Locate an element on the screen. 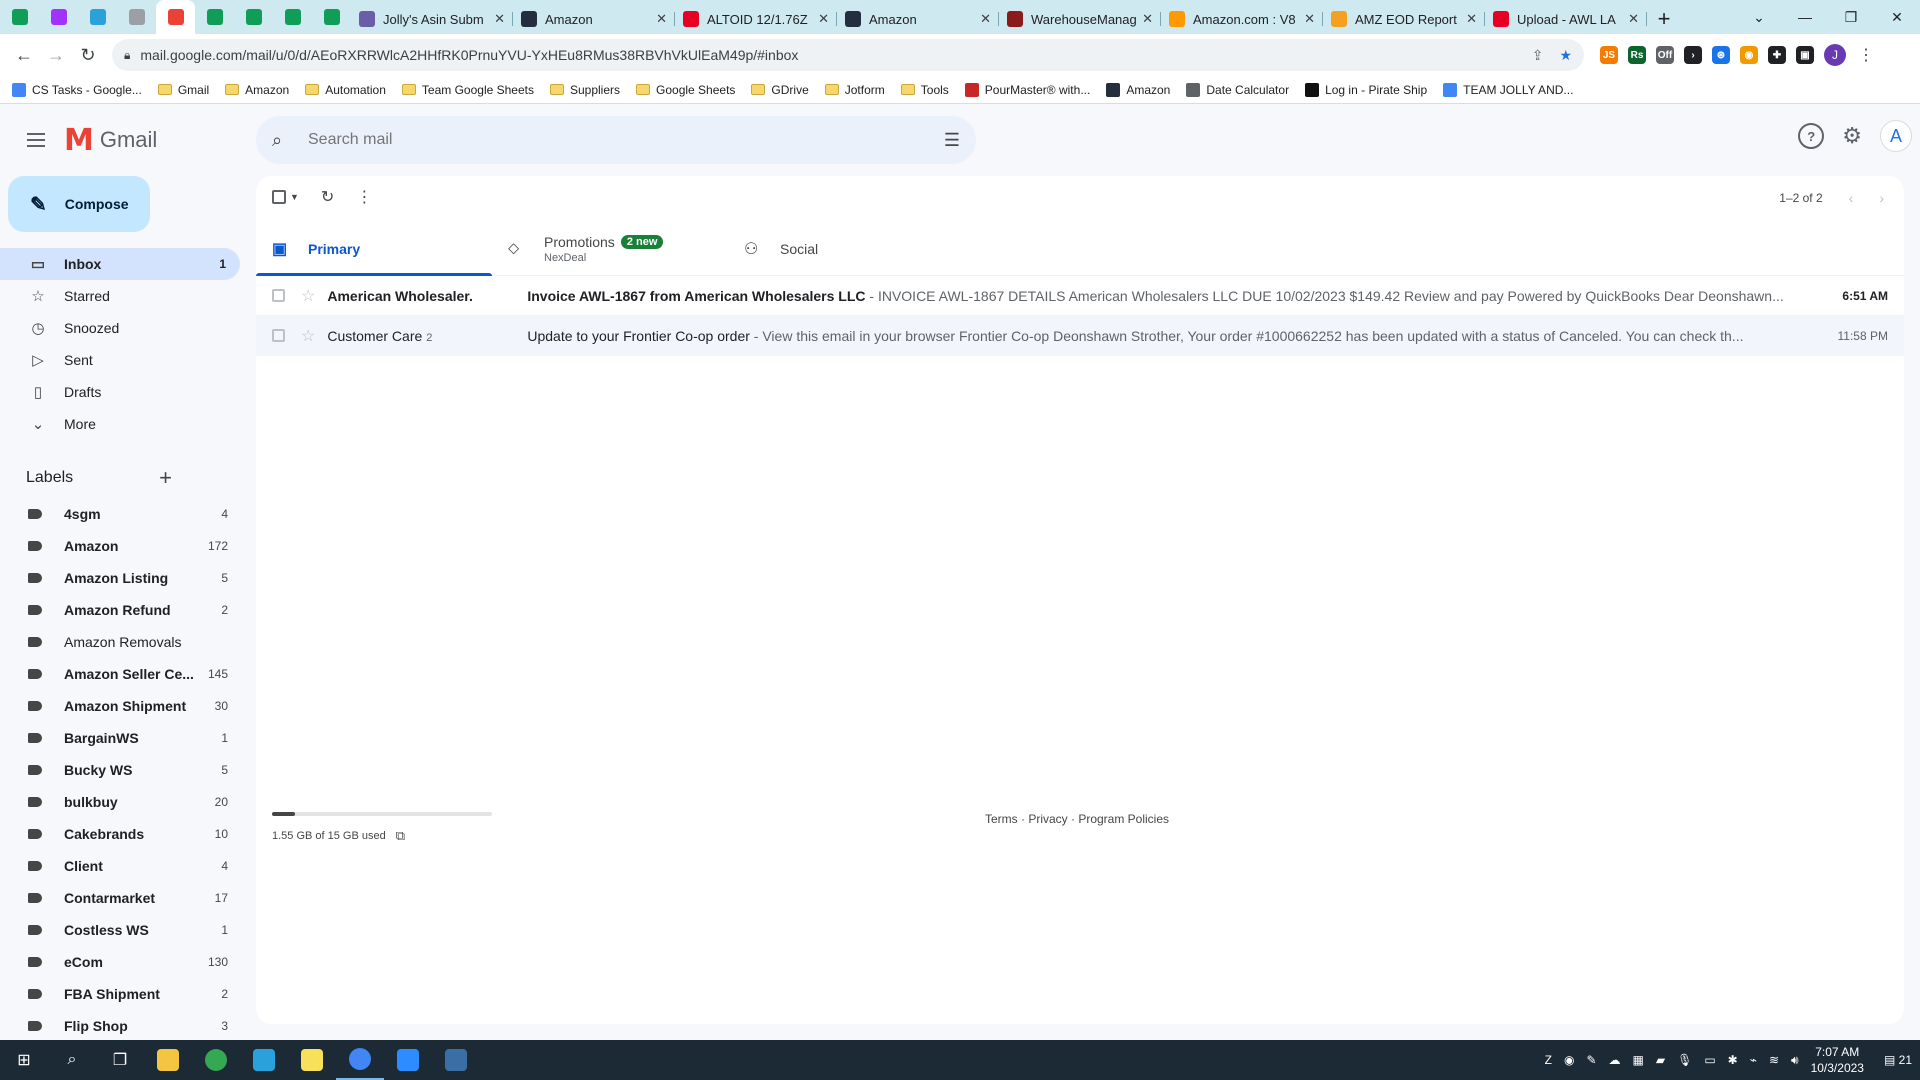  volume-icon: 🔊︎ is located at coordinates (1795, 1060).